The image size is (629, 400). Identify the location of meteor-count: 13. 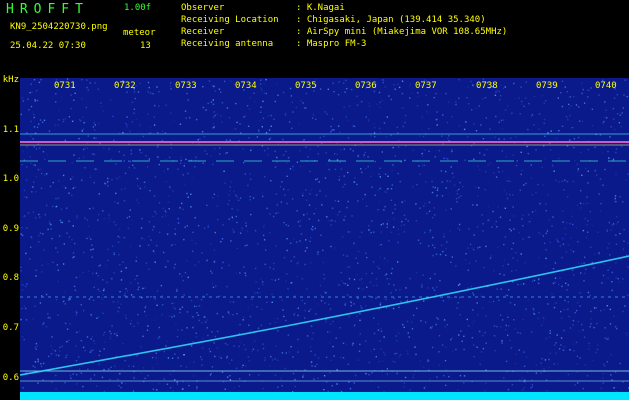
(145, 46).